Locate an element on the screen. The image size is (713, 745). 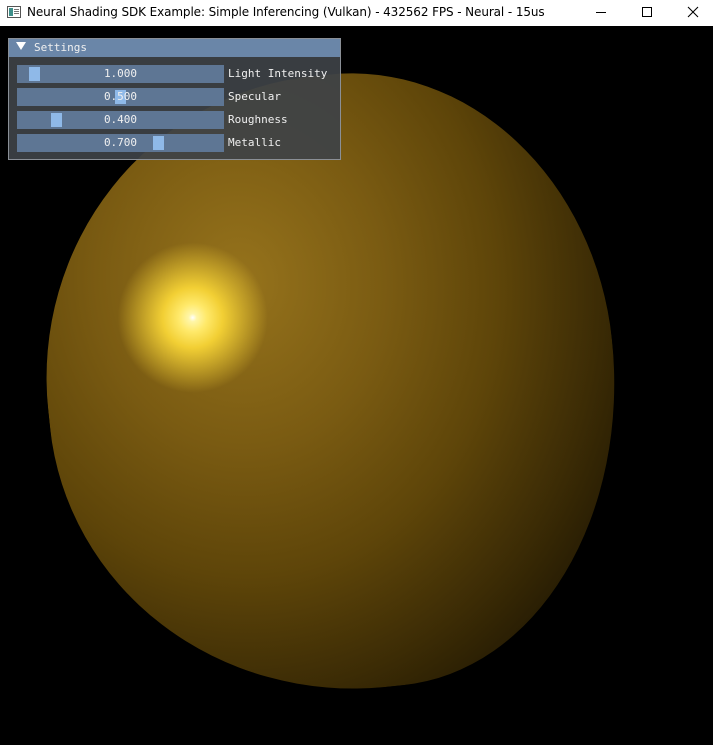
slider-value: 0.400 is located at coordinates (120, 119).